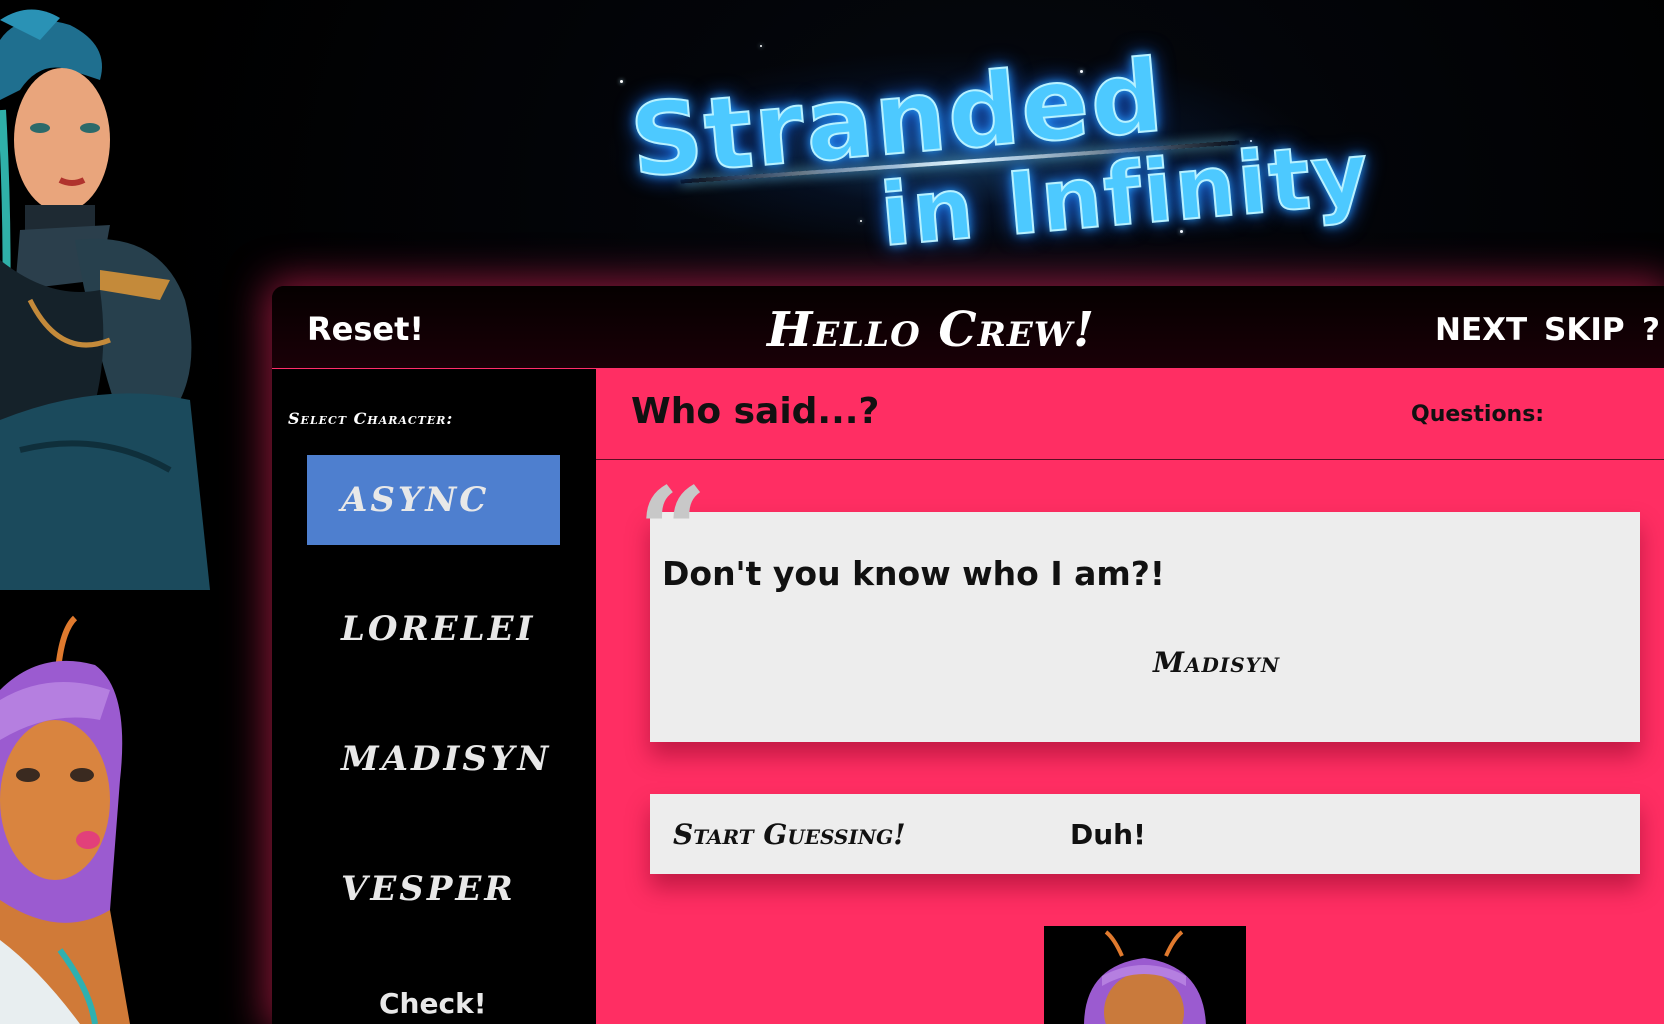  What do you see at coordinates (913, 573) in the screenshot?
I see `quote-text: Don't you know who I am?!` at bounding box center [913, 573].